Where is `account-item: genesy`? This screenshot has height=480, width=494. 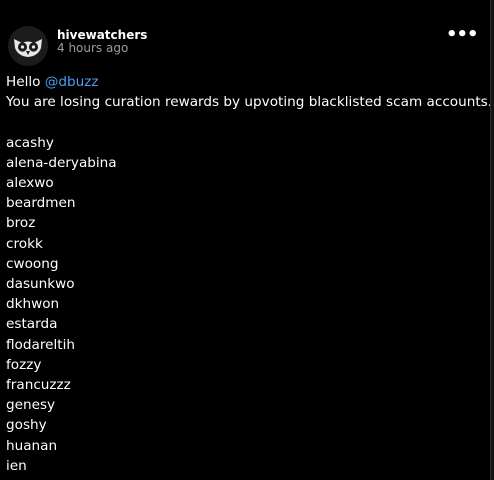 account-item: genesy is located at coordinates (31, 405).